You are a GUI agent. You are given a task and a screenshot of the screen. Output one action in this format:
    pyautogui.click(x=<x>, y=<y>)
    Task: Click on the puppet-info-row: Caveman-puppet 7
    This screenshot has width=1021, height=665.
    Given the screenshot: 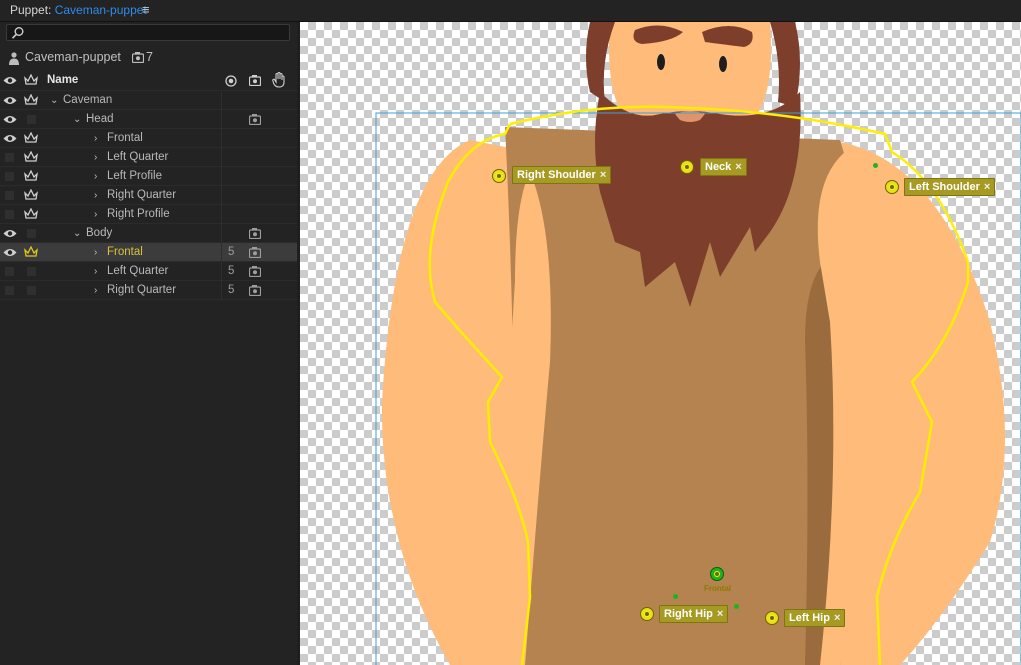 What is the action you would take?
    pyautogui.click(x=148, y=58)
    